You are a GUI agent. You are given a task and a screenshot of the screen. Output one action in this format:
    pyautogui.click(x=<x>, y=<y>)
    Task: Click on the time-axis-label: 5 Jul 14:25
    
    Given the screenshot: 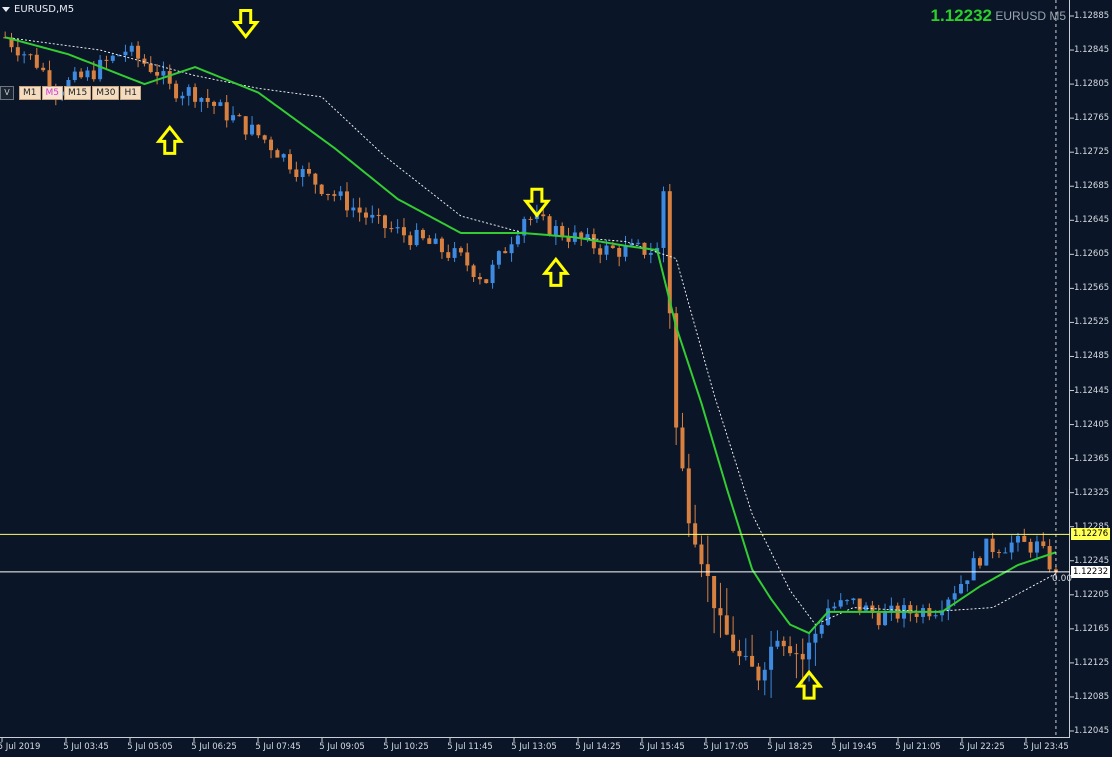 What is the action you would take?
    pyautogui.click(x=598, y=747)
    